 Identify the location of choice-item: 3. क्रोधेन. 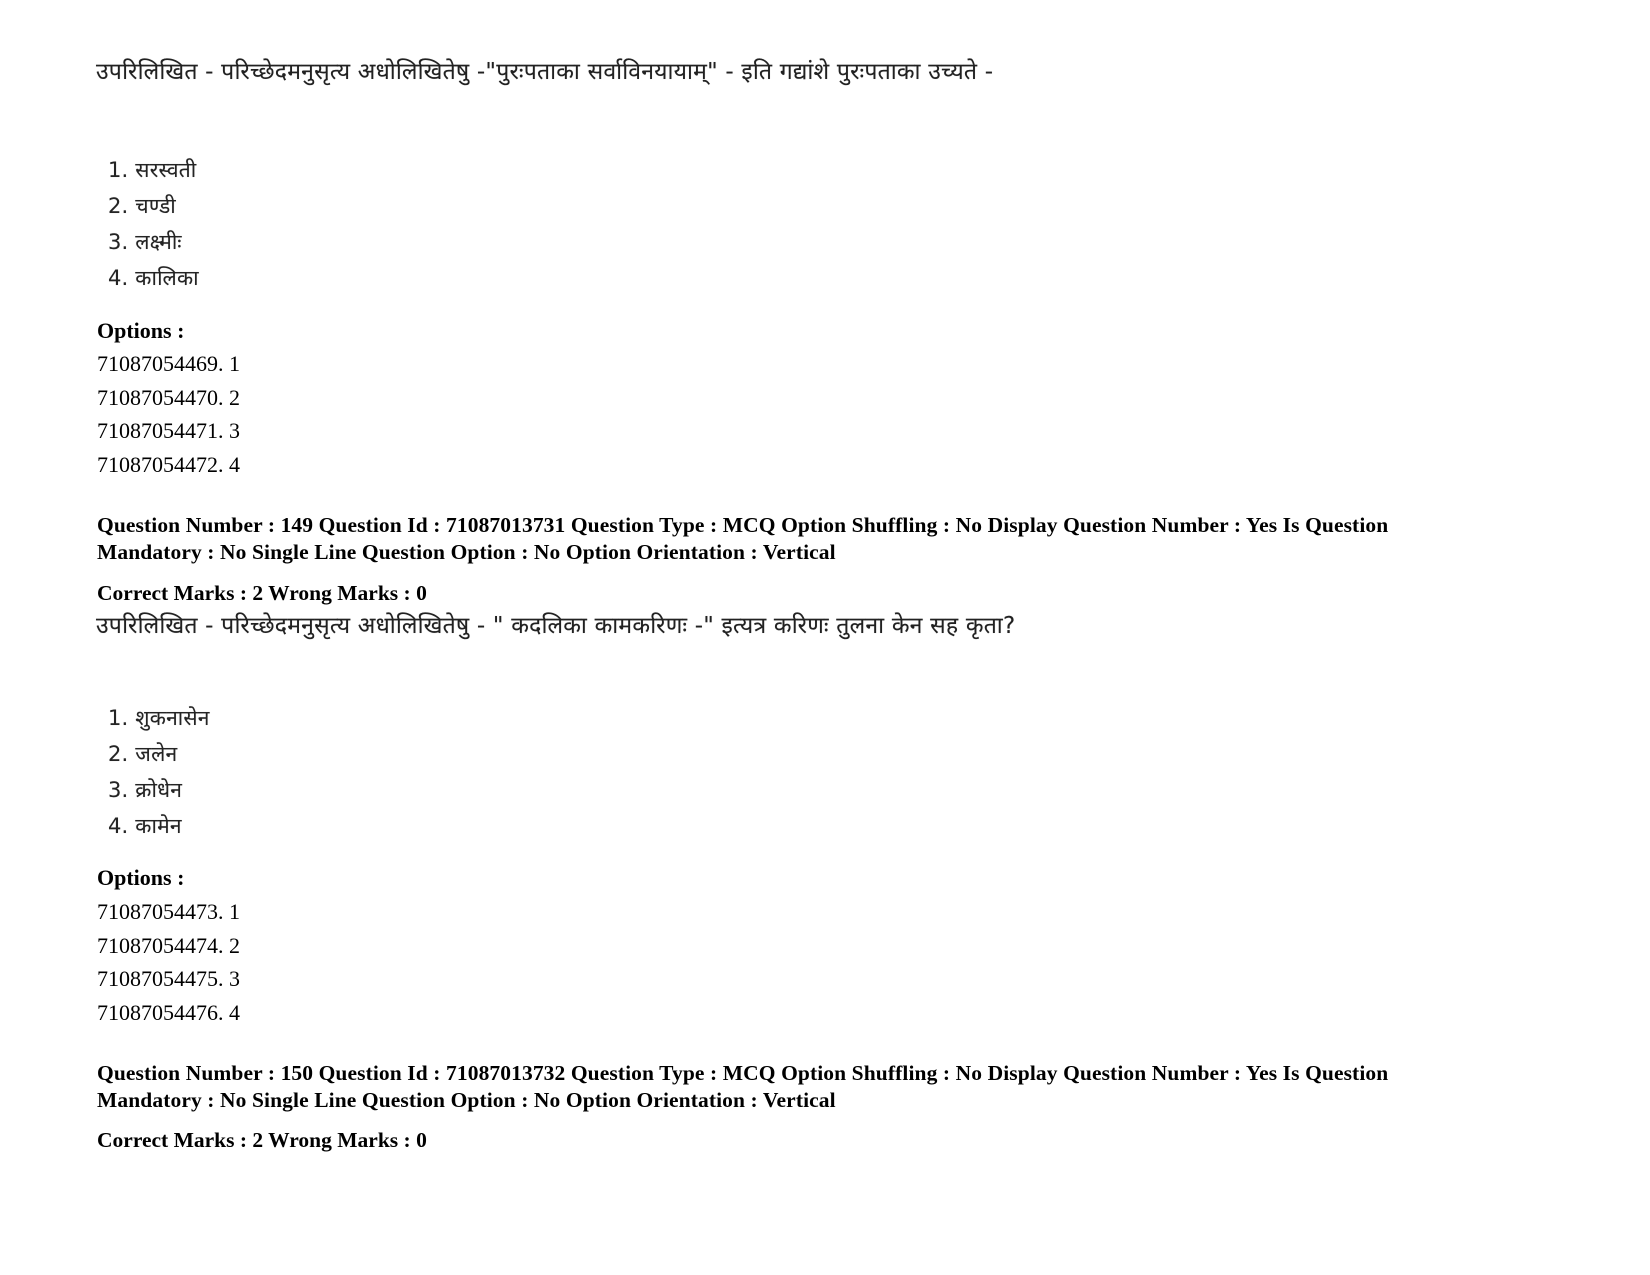
(145, 790).